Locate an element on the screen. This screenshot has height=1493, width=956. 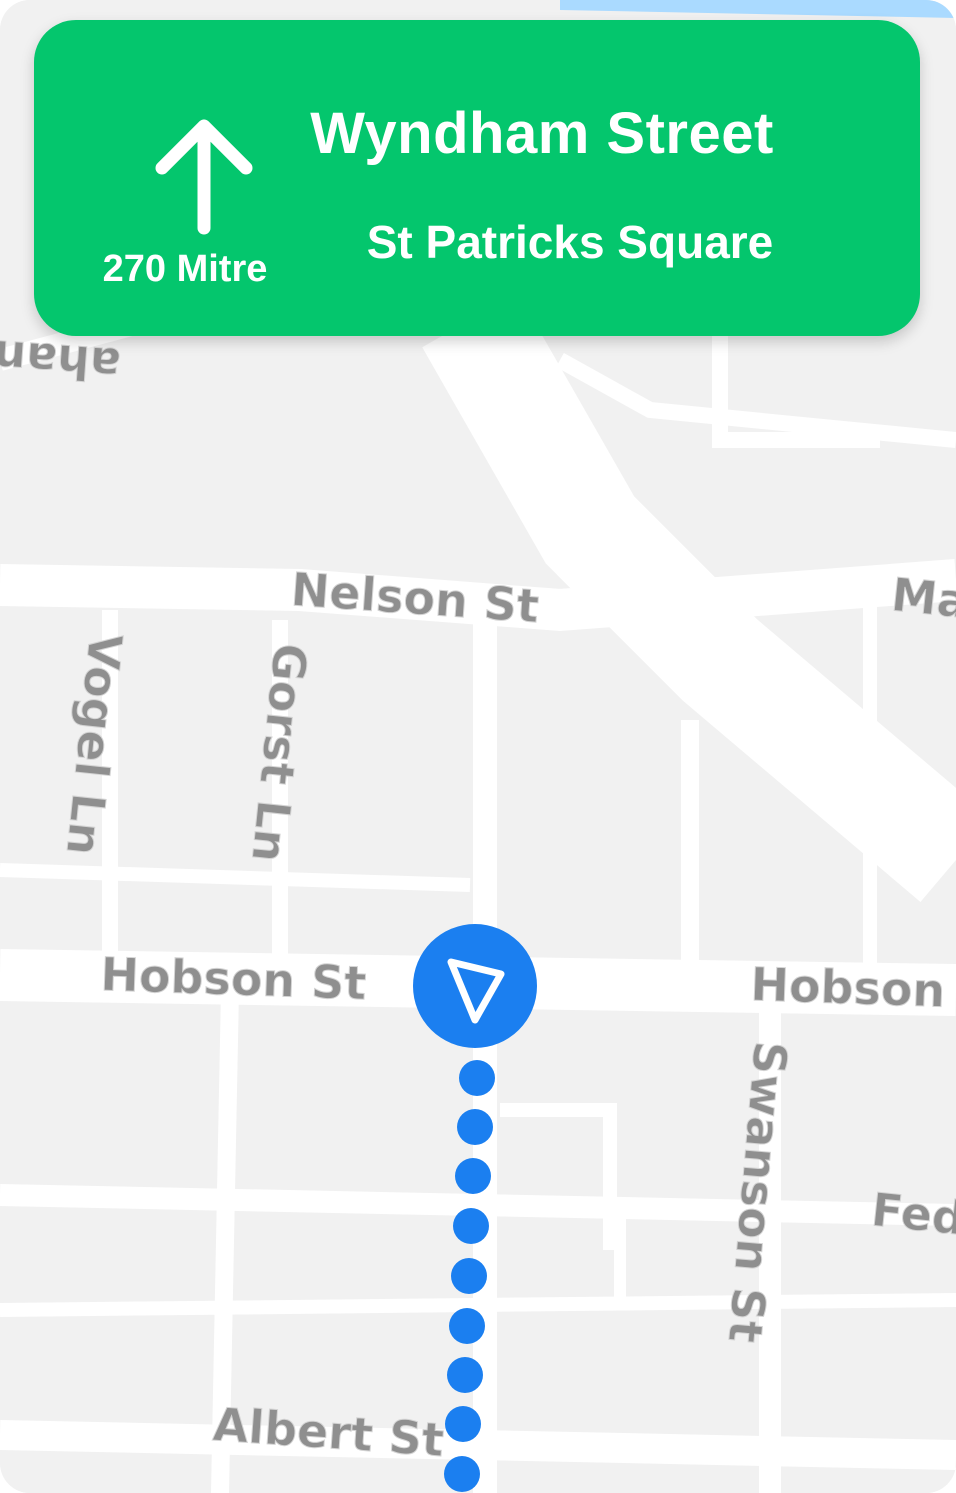
current-location-marker is located at coordinates (475, 986).